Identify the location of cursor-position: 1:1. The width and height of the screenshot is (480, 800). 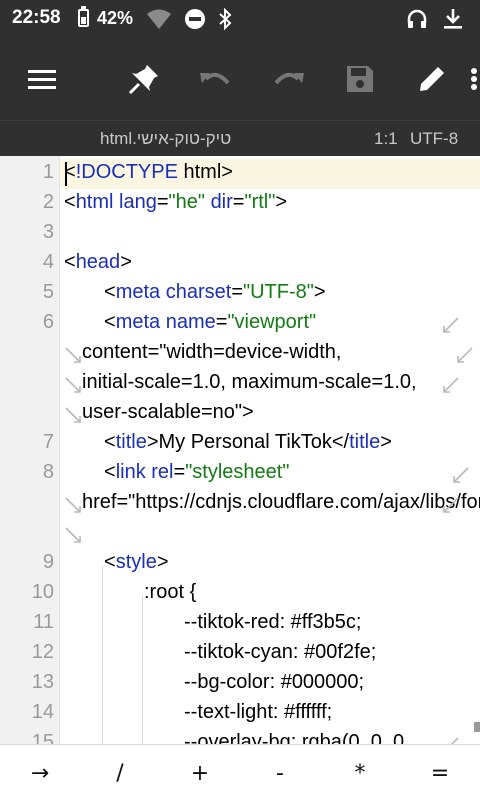
(386, 138).